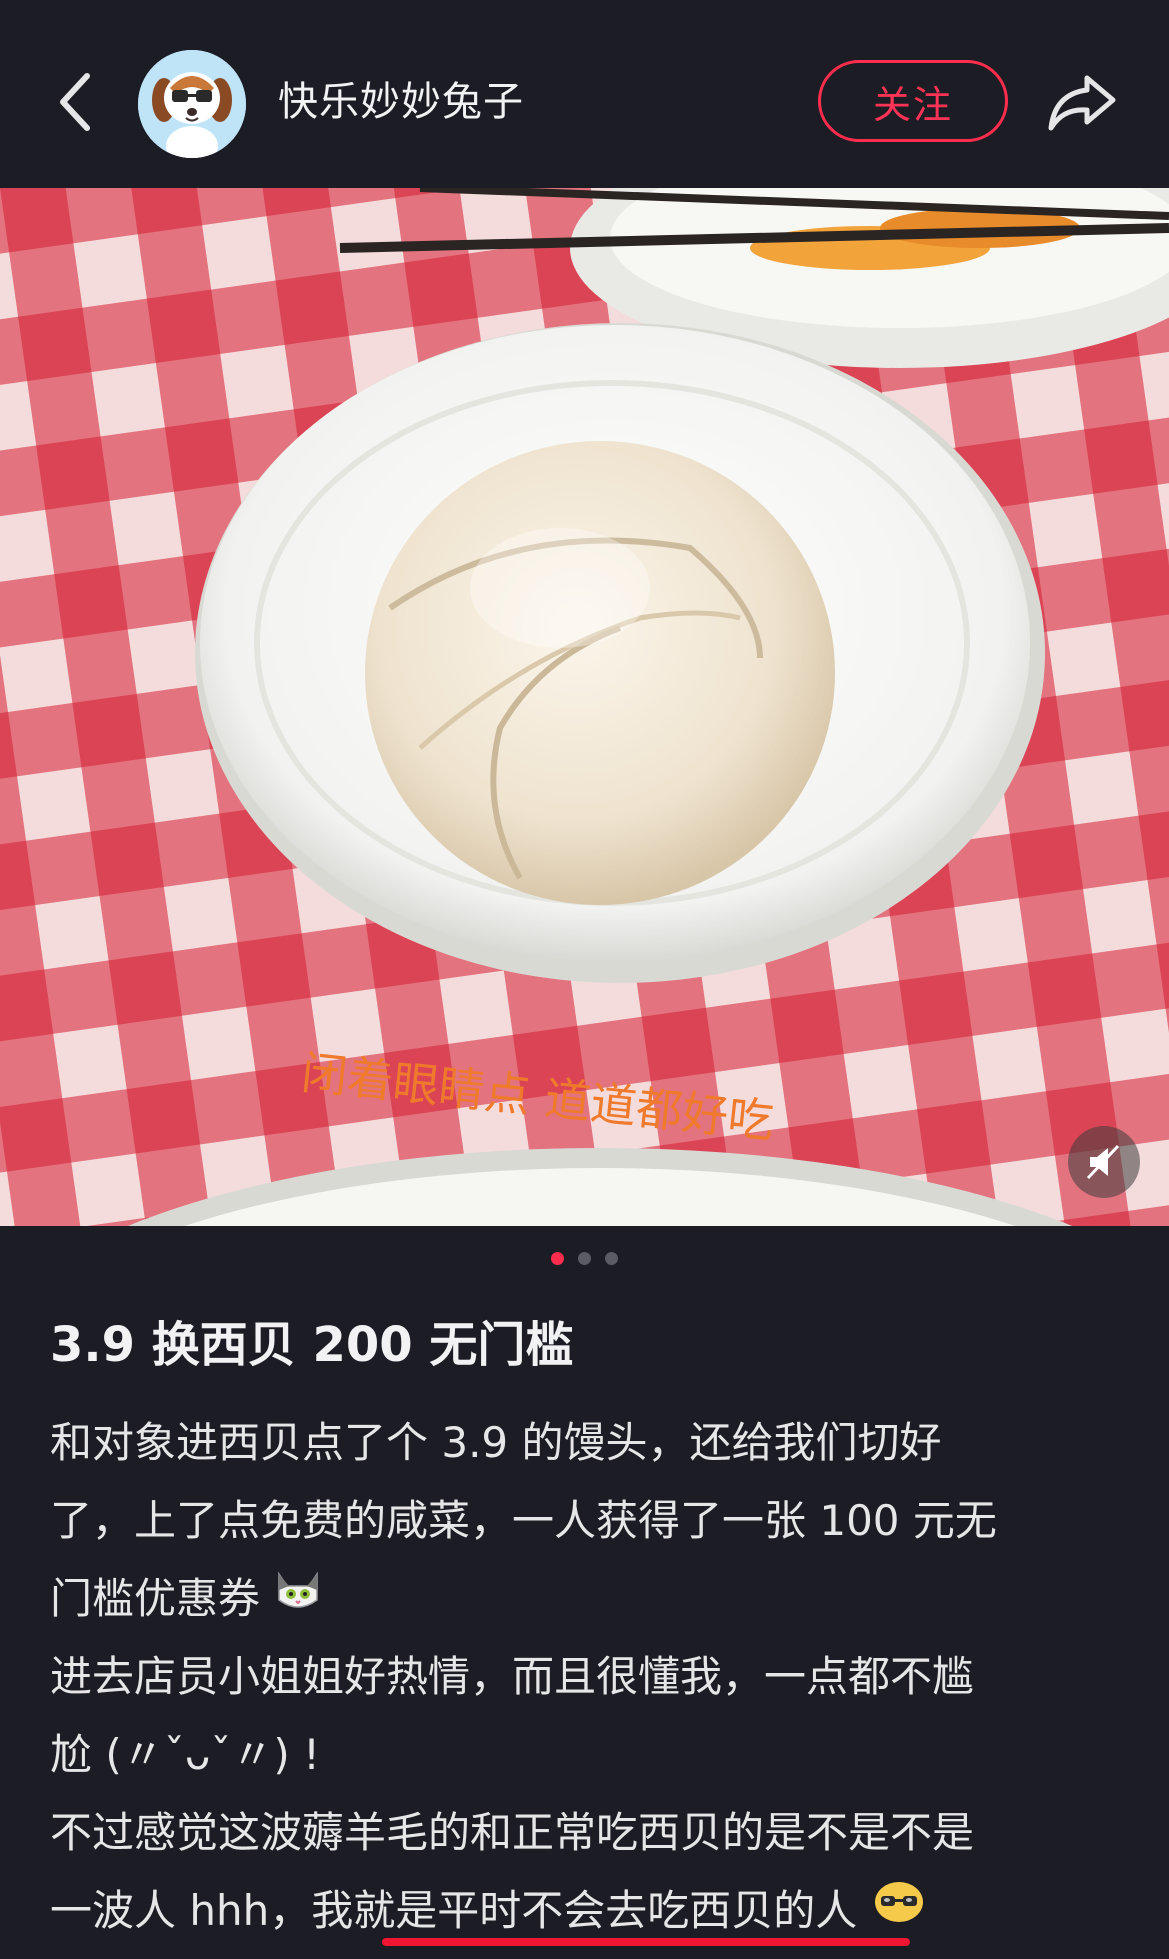 The height and width of the screenshot is (1959, 1169). What do you see at coordinates (312, 1345) in the screenshot?
I see `post-title: 3.9 换西贝 200 无门槛` at bounding box center [312, 1345].